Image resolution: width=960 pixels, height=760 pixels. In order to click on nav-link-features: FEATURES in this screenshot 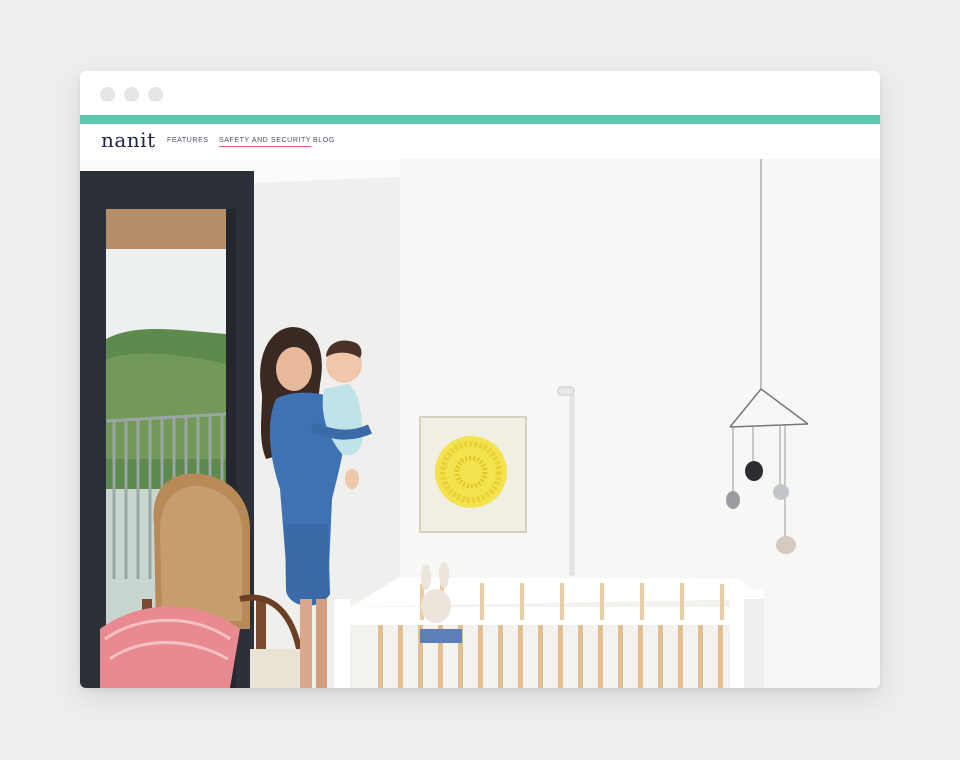, I will do `click(188, 141)`.